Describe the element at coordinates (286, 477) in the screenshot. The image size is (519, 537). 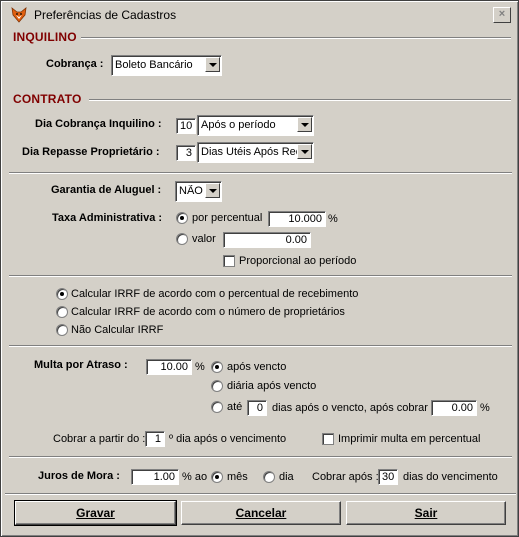
I see `juros-dia-label: dia` at that location.